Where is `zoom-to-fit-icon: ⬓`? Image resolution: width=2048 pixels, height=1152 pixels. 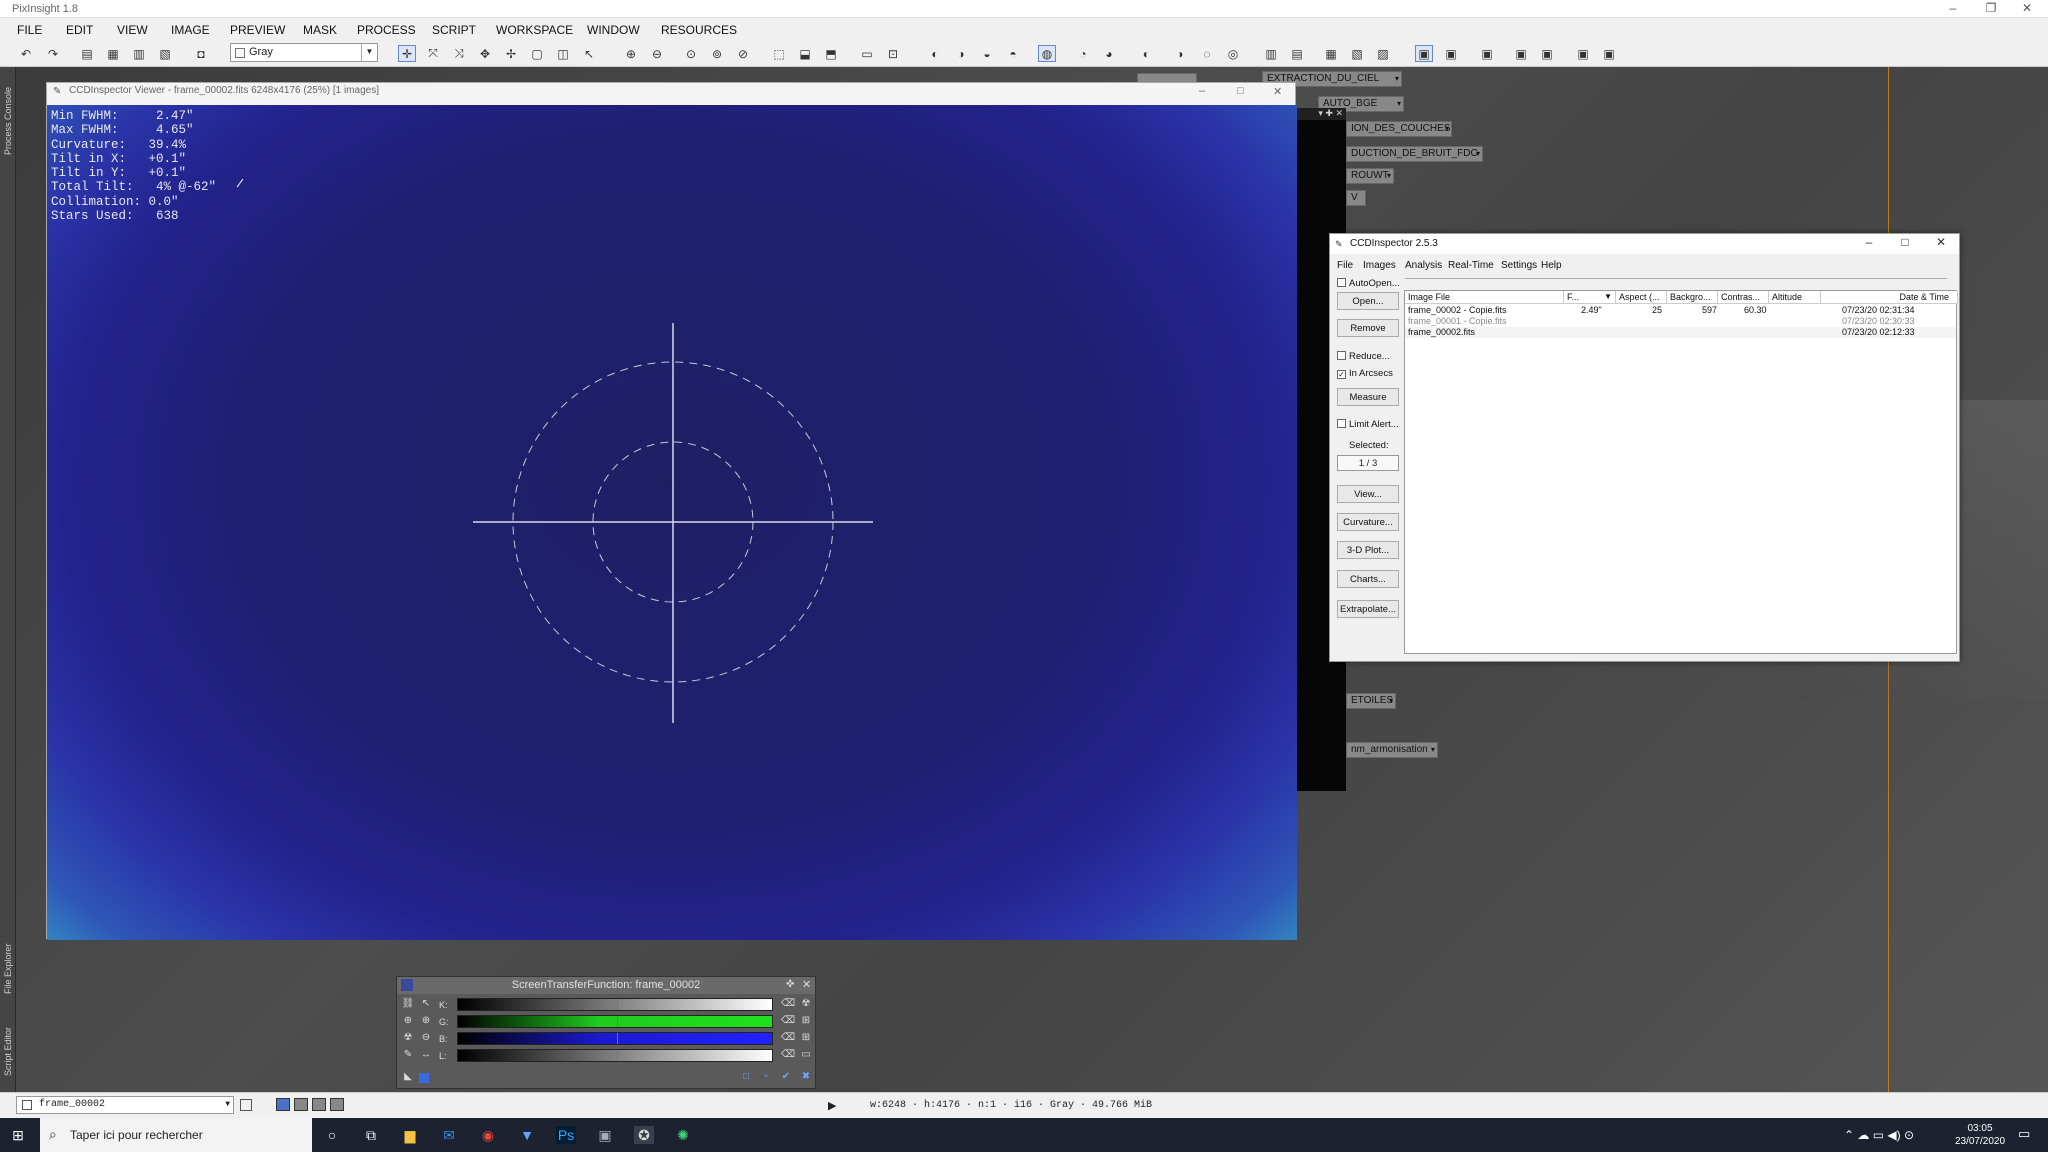 zoom-to-fit-icon: ⬓ is located at coordinates (805, 53).